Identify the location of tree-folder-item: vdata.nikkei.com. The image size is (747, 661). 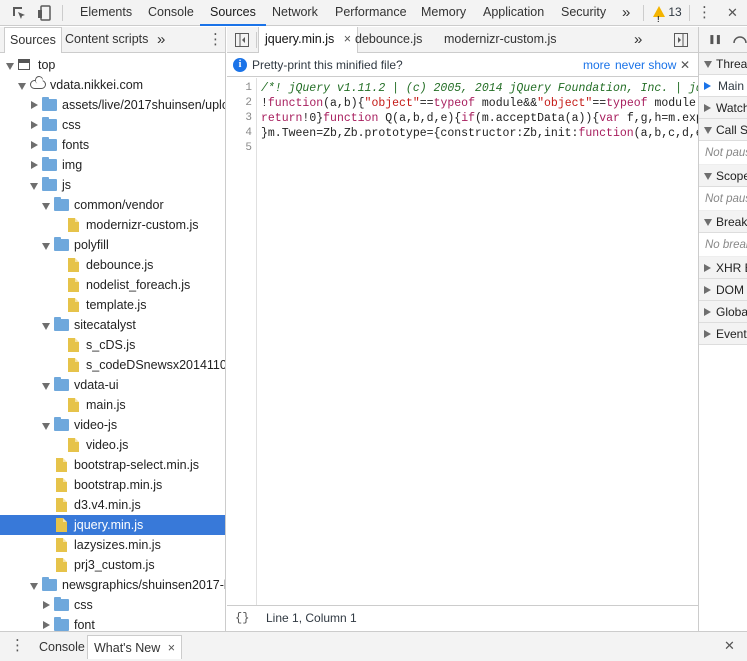
(112, 85).